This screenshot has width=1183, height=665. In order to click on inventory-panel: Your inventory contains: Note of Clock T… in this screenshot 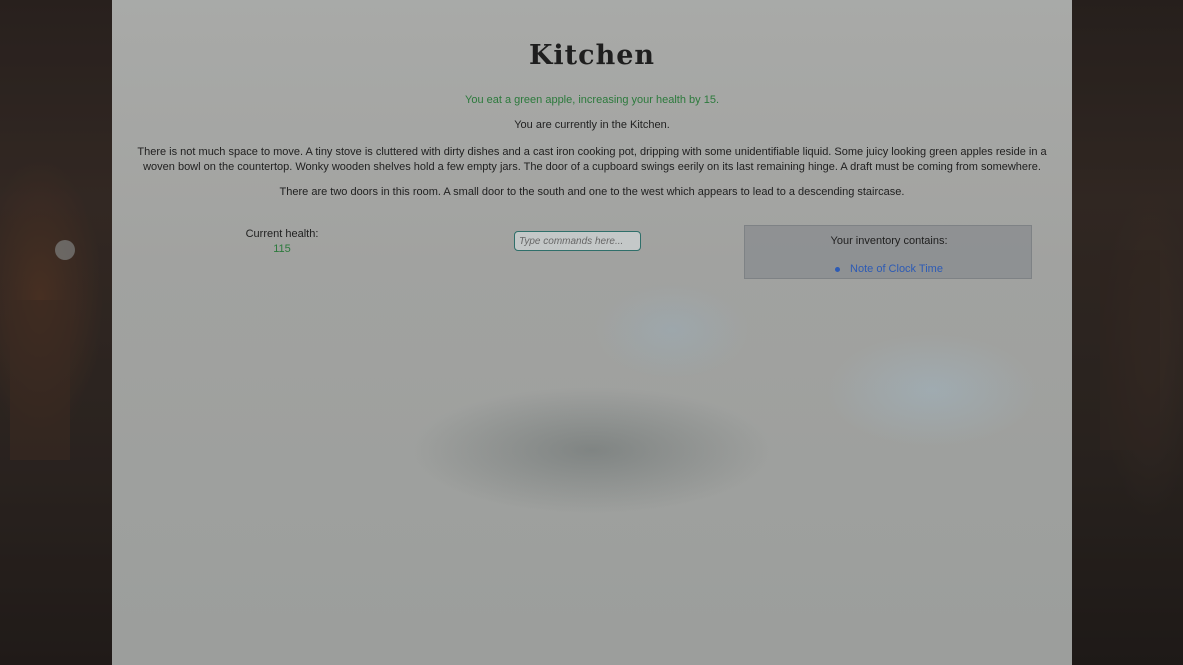, I will do `click(888, 252)`.